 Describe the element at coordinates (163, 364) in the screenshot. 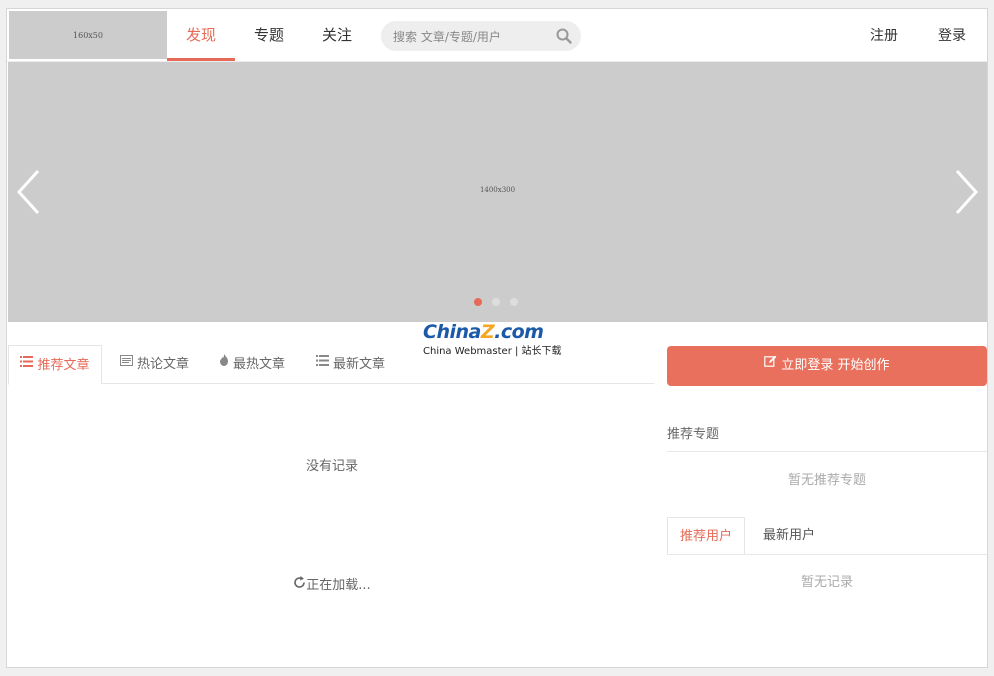

I see `tab-hot-discussion-label: 热论文章` at that location.